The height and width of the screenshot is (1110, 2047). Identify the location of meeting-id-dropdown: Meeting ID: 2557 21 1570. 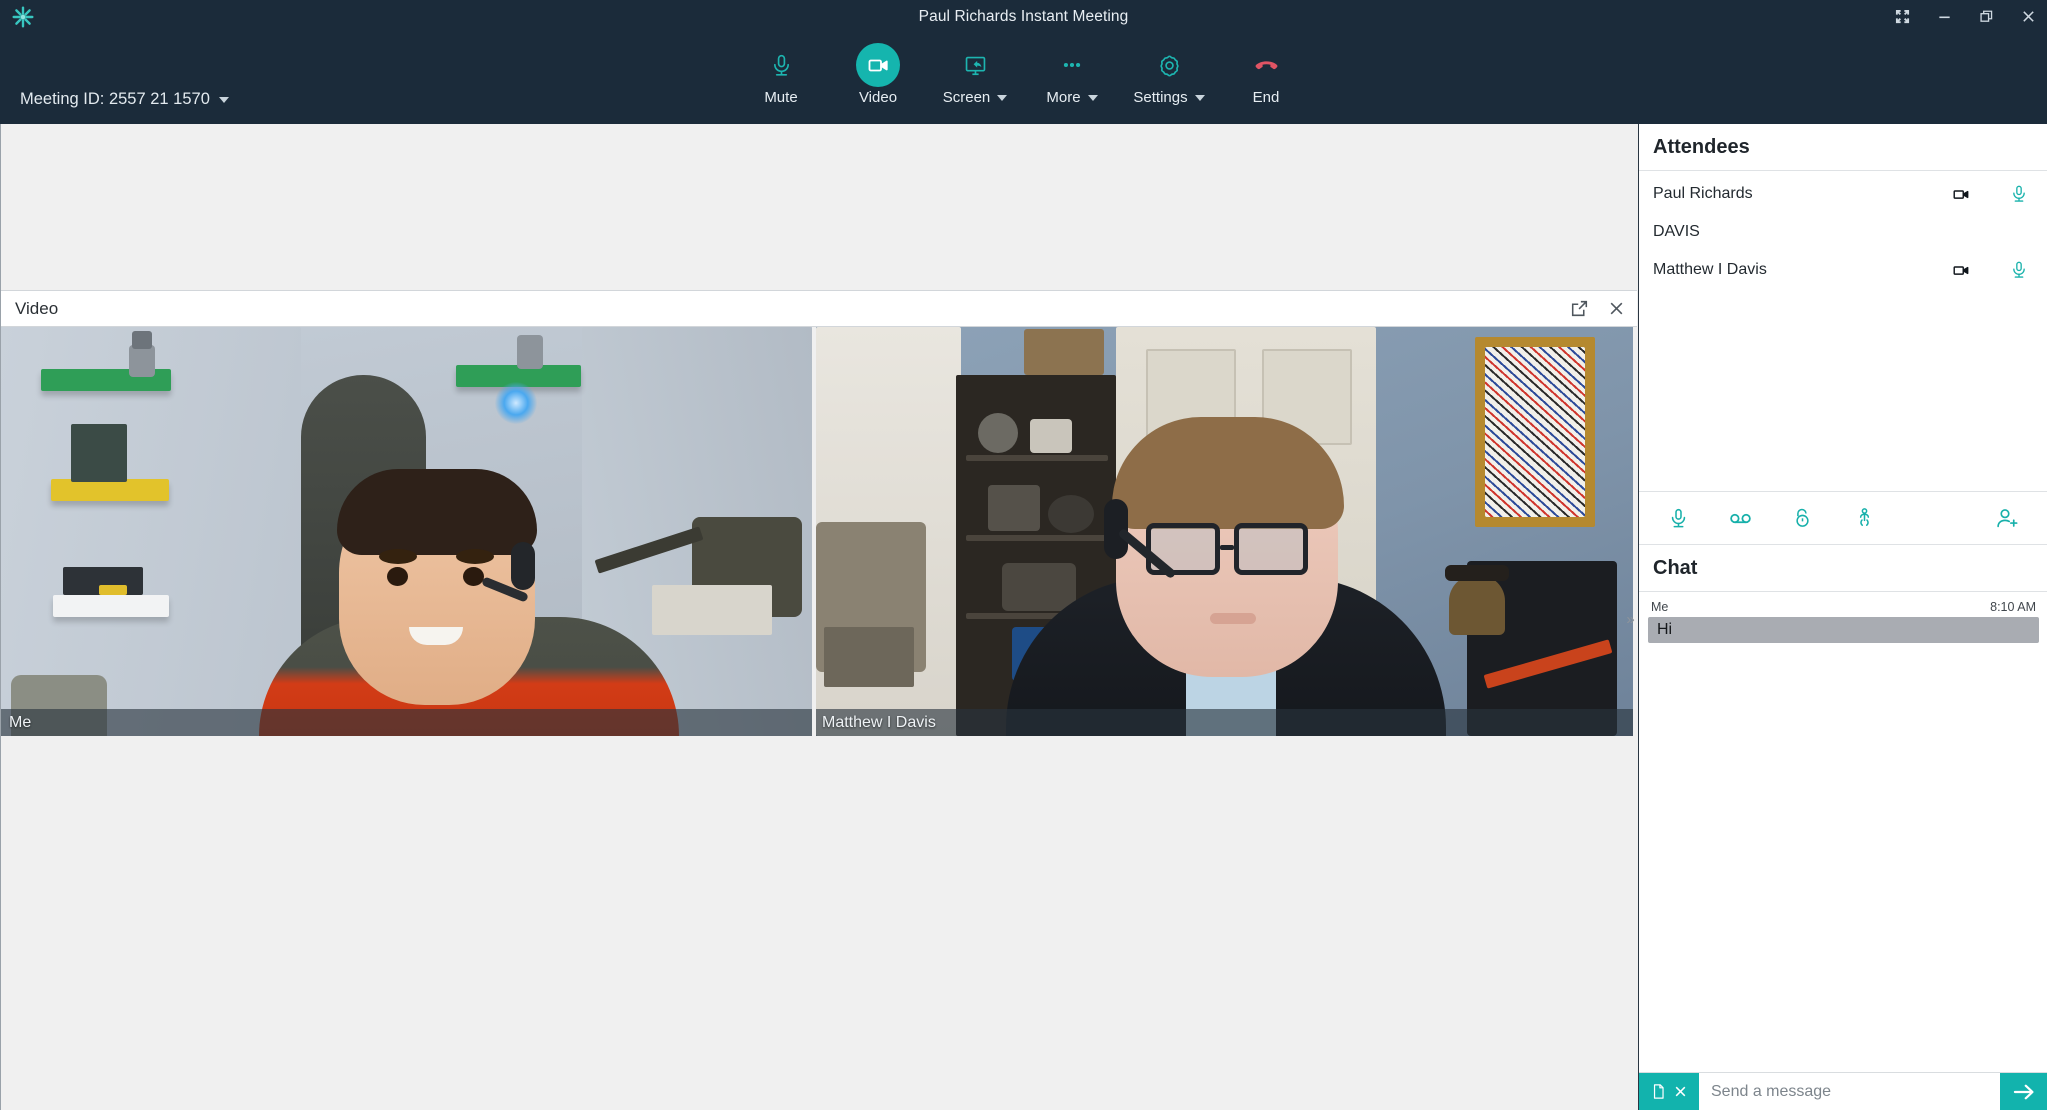
(124, 99).